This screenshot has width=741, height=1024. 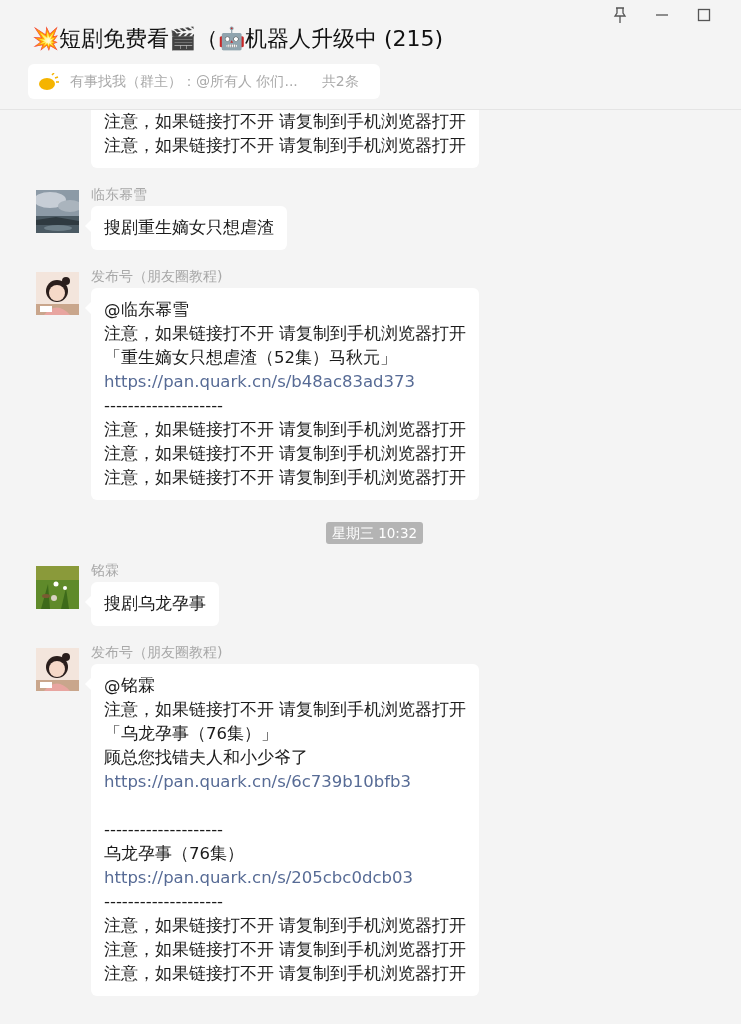 What do you see at coordinates (238, 39) in the screenshot?
I see `window-title: 💥短剧免费看🎬（🤖机器人升级中 (215)` at bounding box center [238, 39].